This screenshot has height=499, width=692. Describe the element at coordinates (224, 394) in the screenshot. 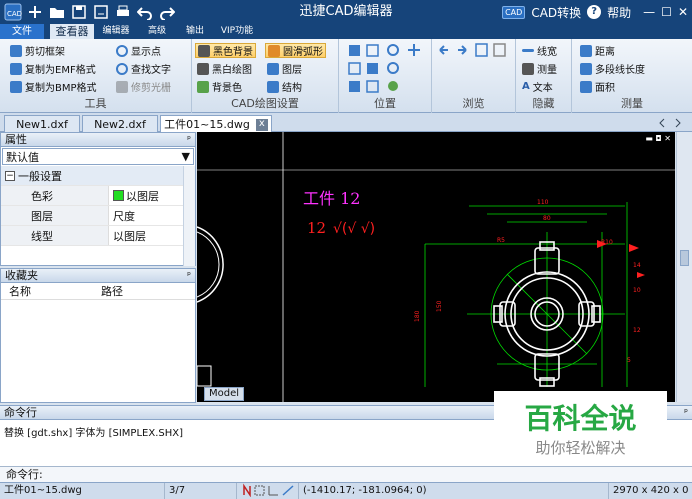

I see `model-tab: Model` at that location.